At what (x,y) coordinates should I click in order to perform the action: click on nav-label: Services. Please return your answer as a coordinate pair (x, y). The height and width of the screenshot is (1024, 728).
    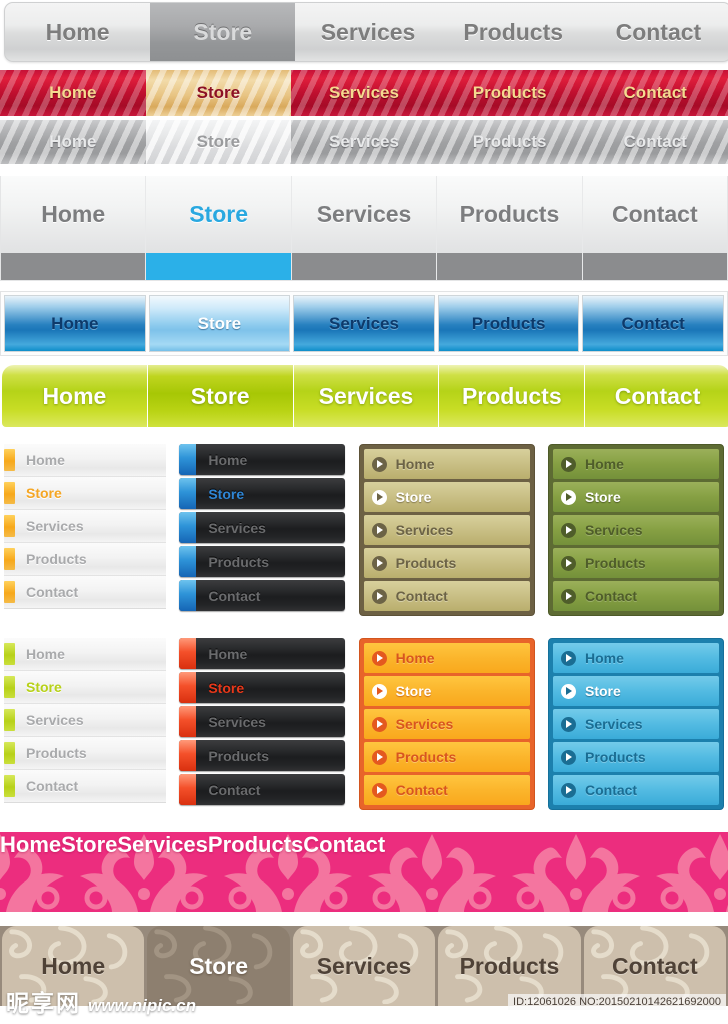
    Looking at the image, I should click on (366, 395).